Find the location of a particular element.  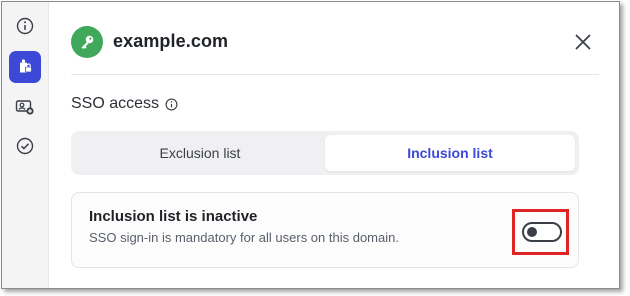

sidebar-item-verify is located at coordinates (25, 146).